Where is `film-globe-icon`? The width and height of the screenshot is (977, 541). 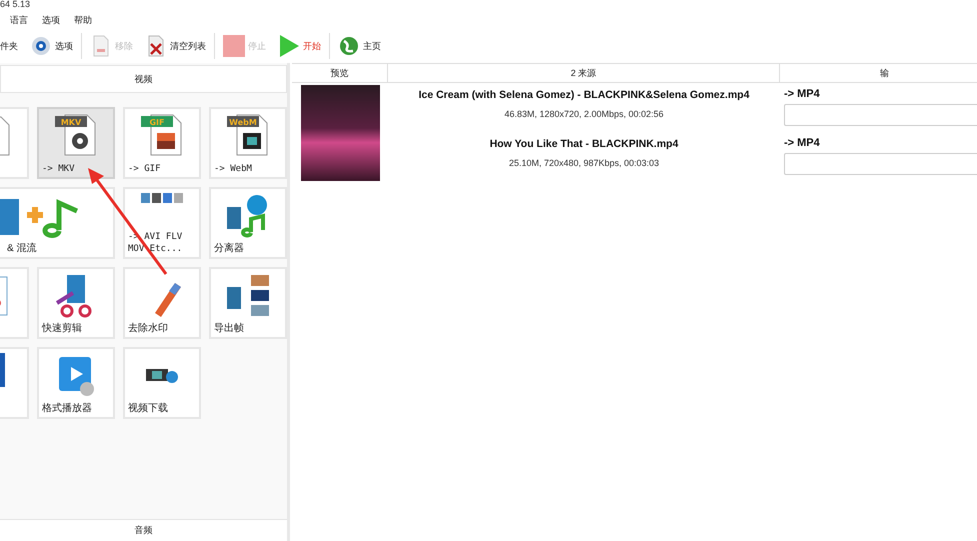
film-globe-icon is located at coordinates (162, 376).